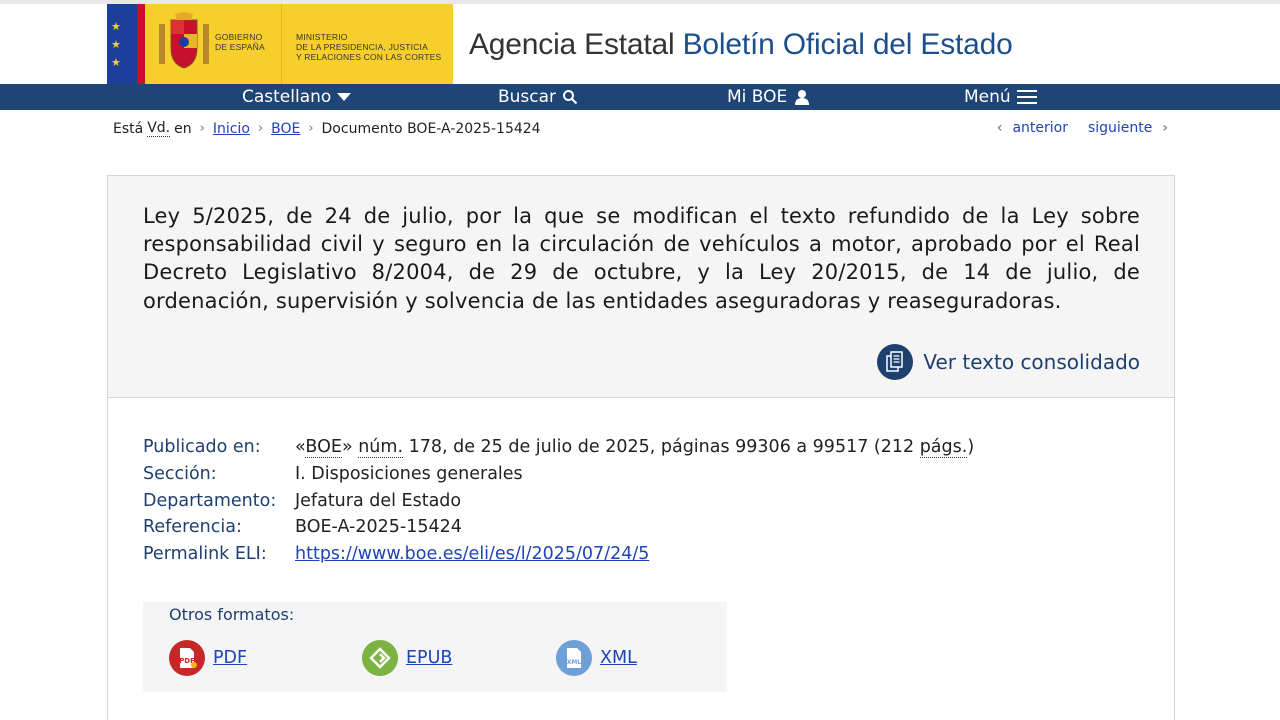  Describe the element at coordinates (183, 128) in the screenshot. I see `breadcrumb-prefix-en: en` at that location.